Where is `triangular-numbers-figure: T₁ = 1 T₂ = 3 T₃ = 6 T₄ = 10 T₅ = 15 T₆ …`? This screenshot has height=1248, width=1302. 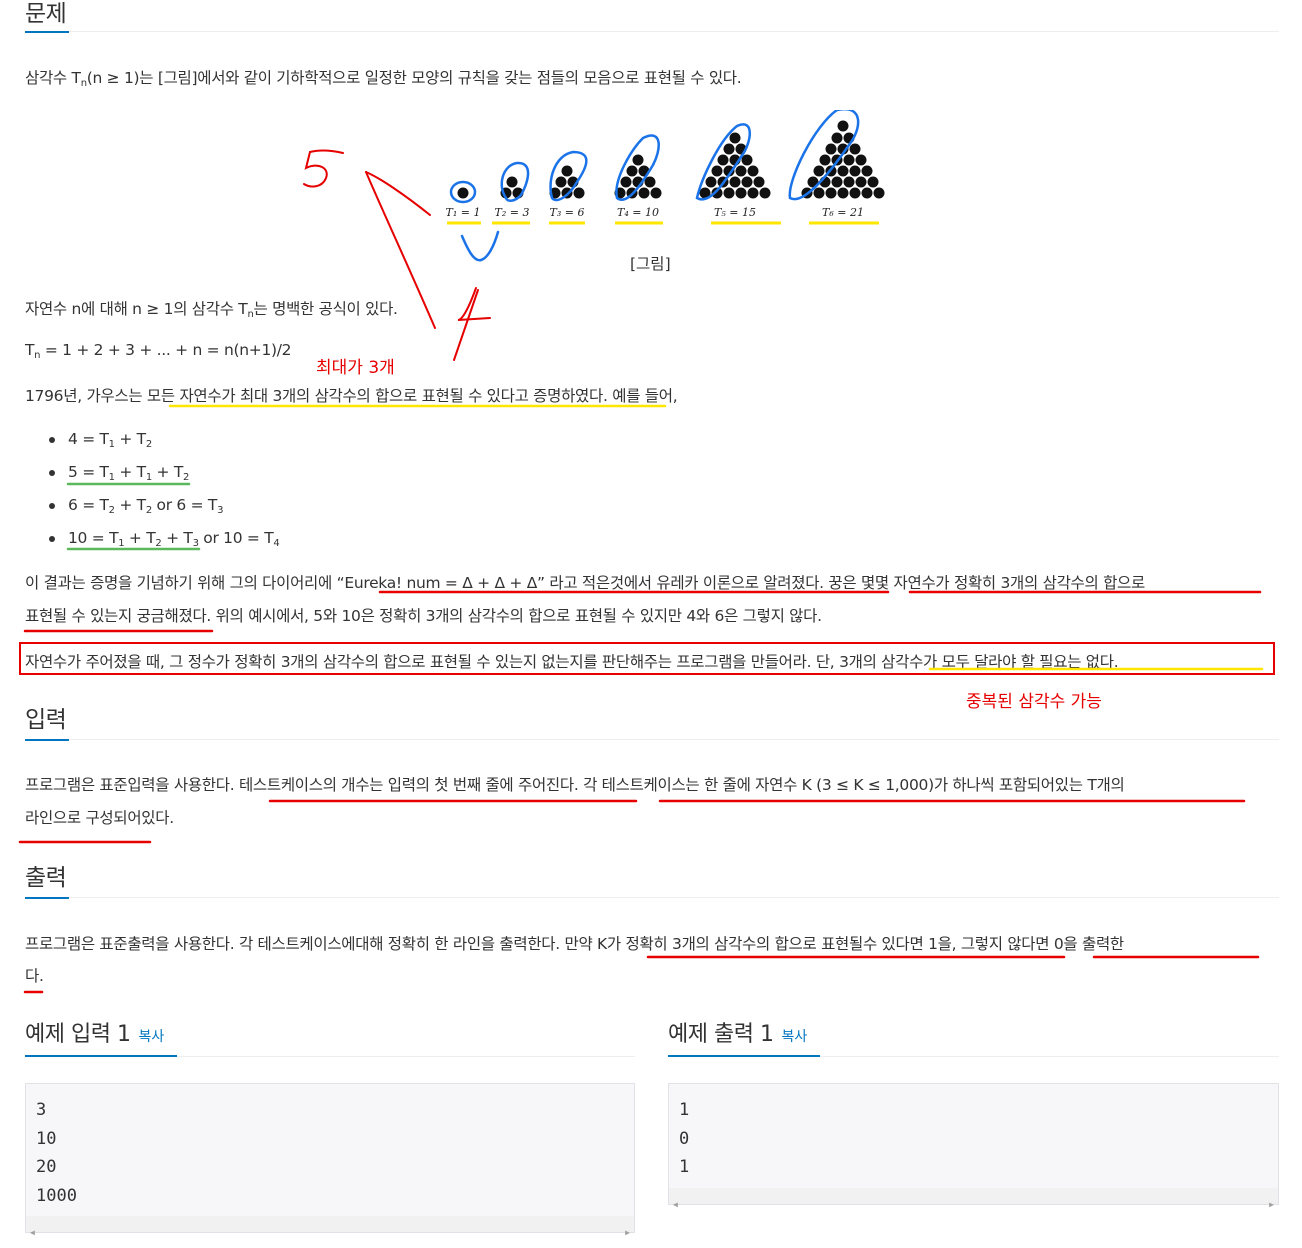
triangular-numbers-figure: T₁ = 1 T₂ = 3 T₃ = 6 T₄ = 10 T₅ = 15 T₆ … is located at coordinates (665, 167).